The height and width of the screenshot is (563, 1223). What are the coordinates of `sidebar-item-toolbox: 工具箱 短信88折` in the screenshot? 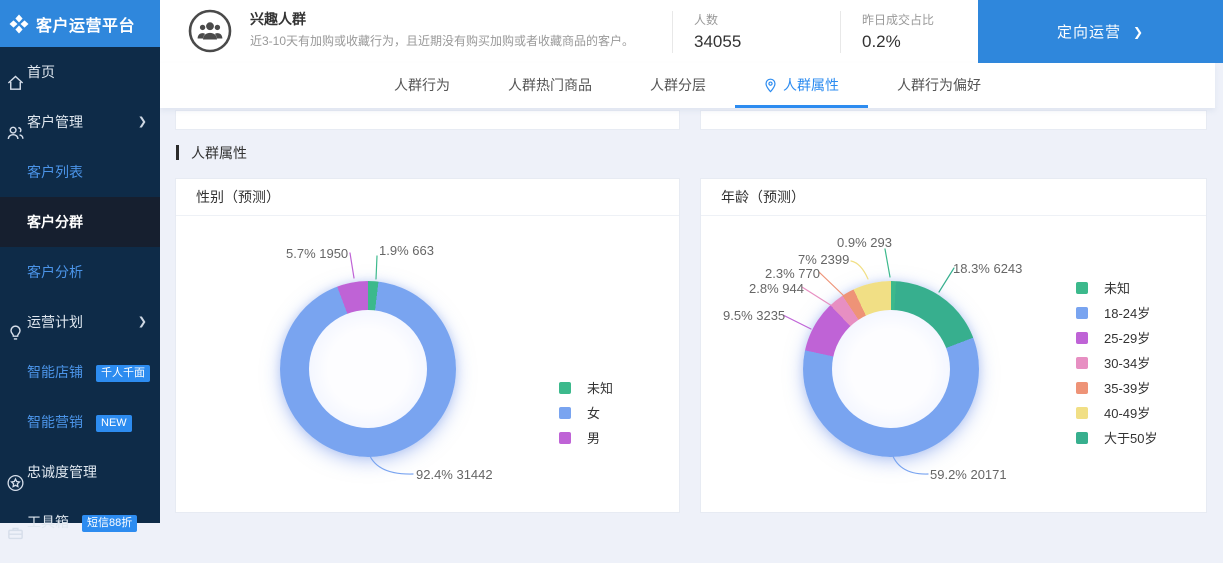 It's located at (80, 522).